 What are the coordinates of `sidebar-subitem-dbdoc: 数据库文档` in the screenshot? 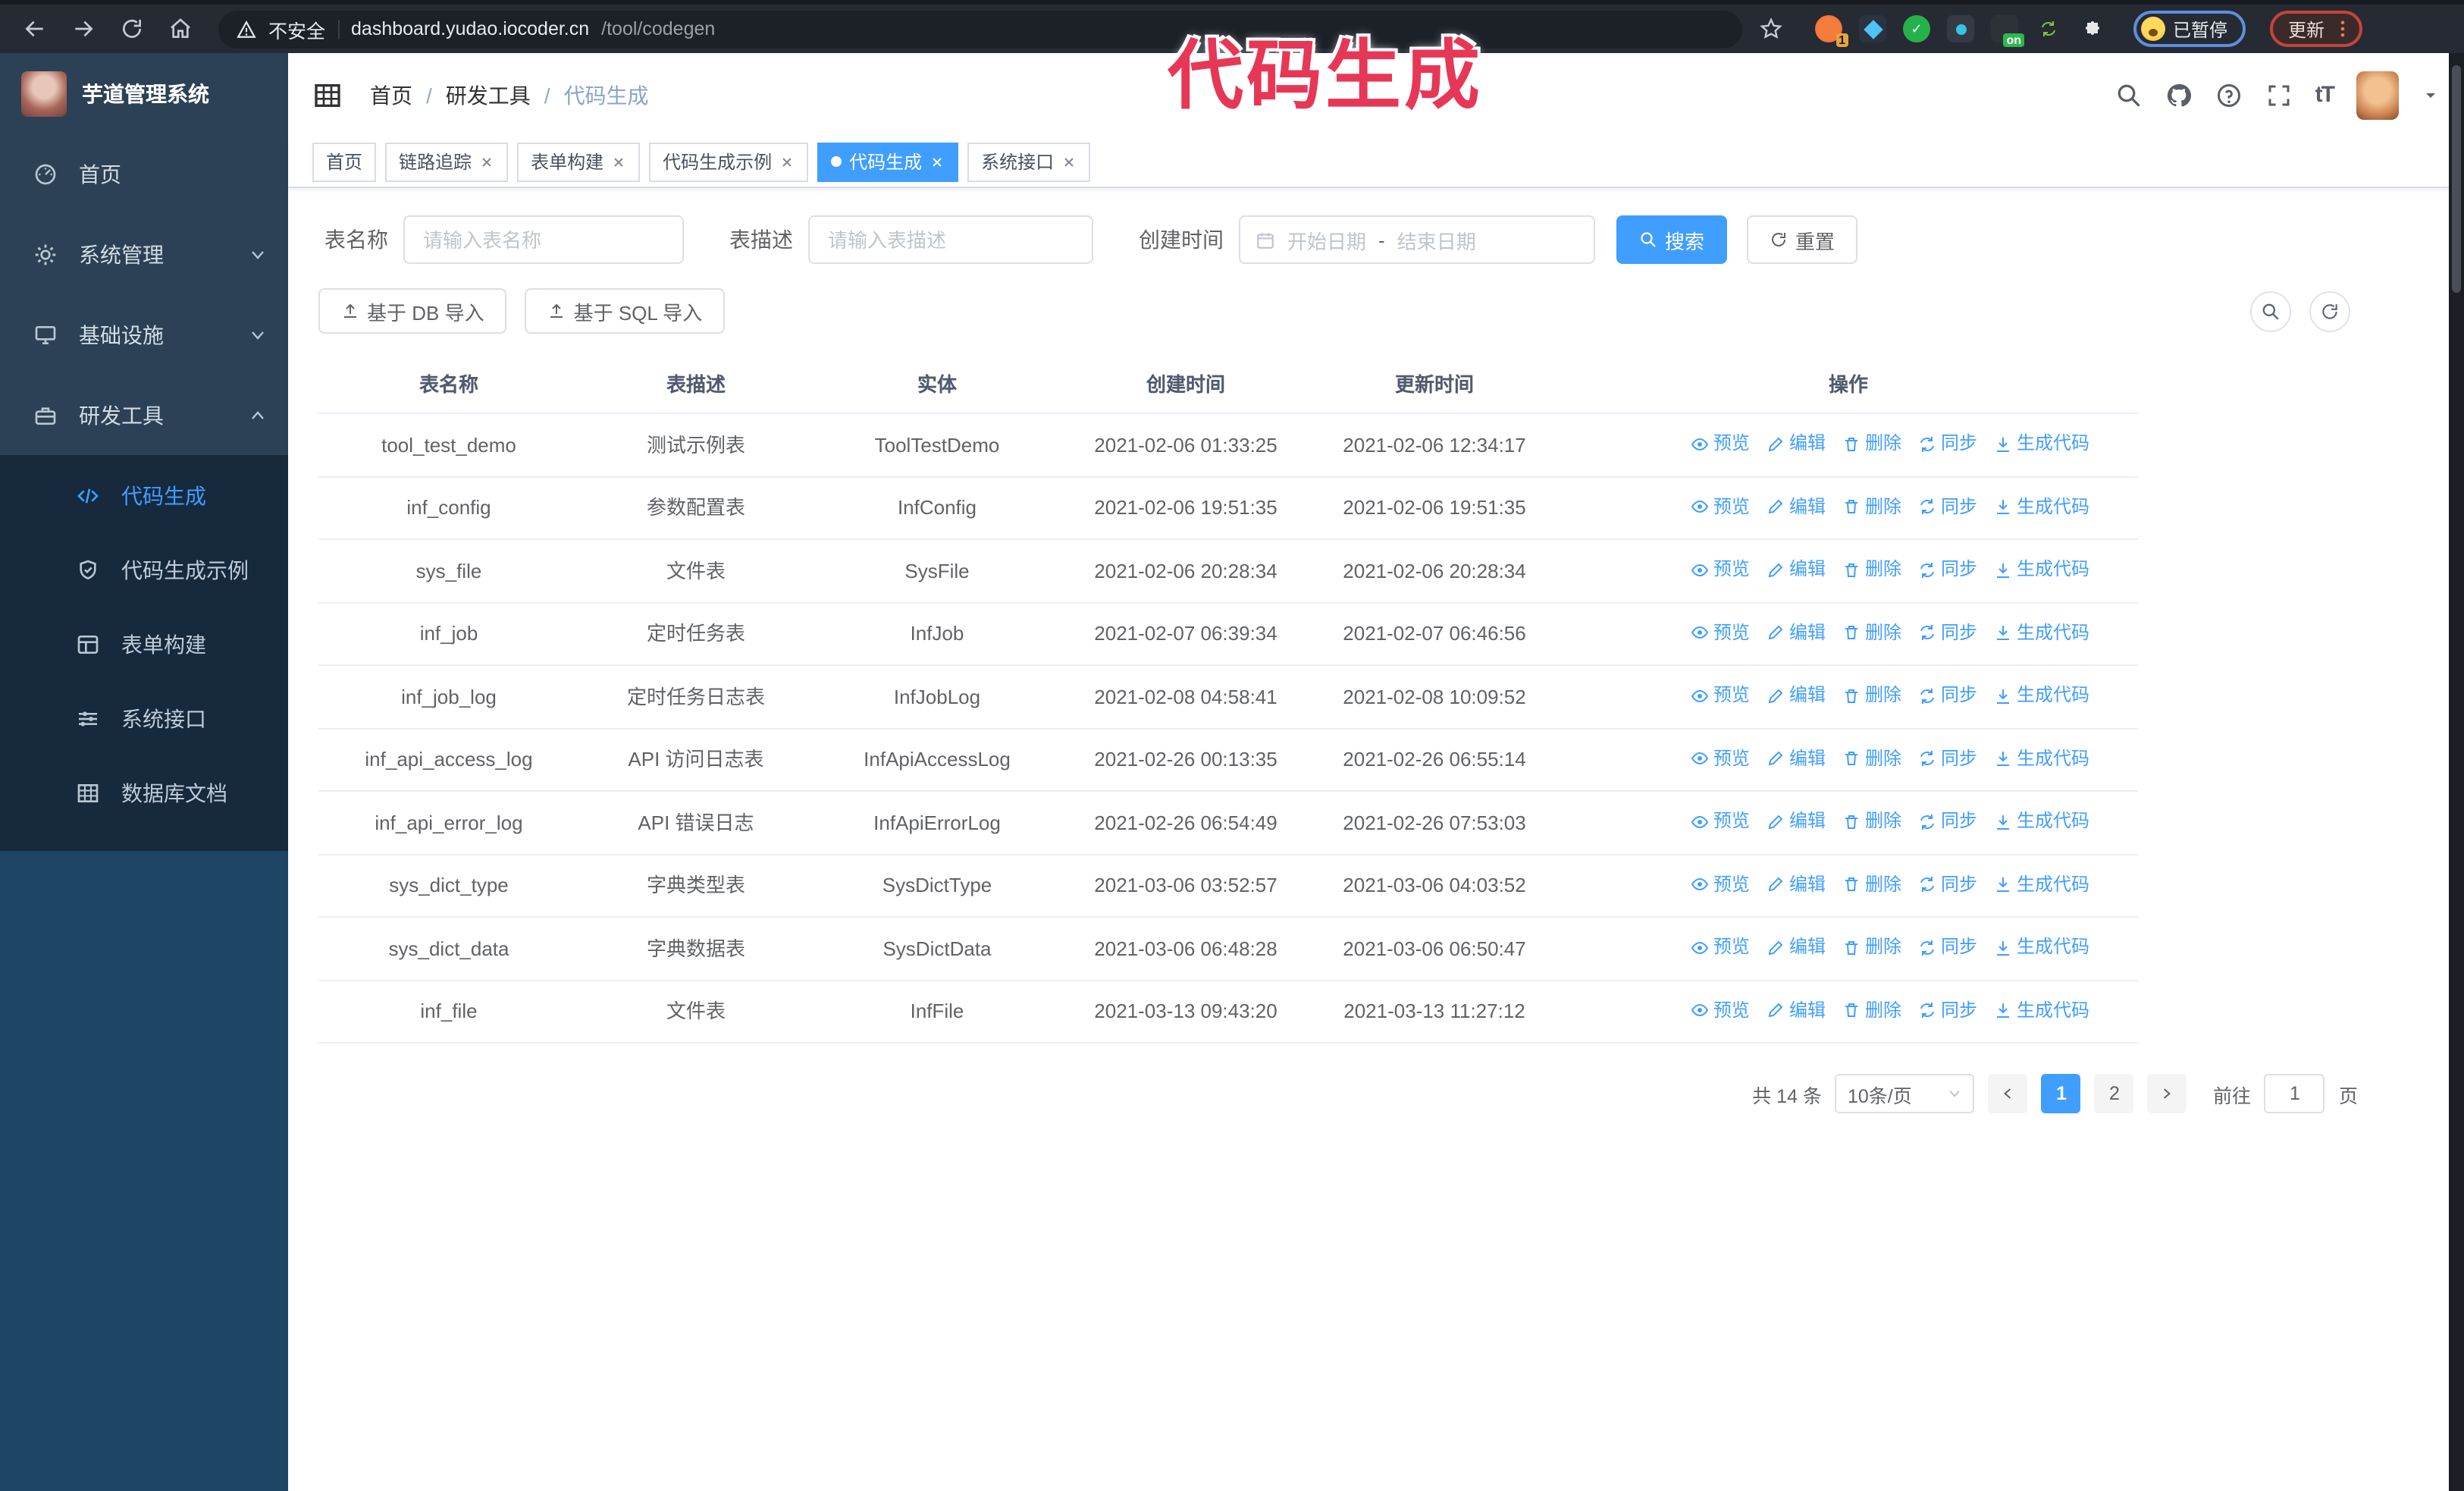 It's located at (144, 792).